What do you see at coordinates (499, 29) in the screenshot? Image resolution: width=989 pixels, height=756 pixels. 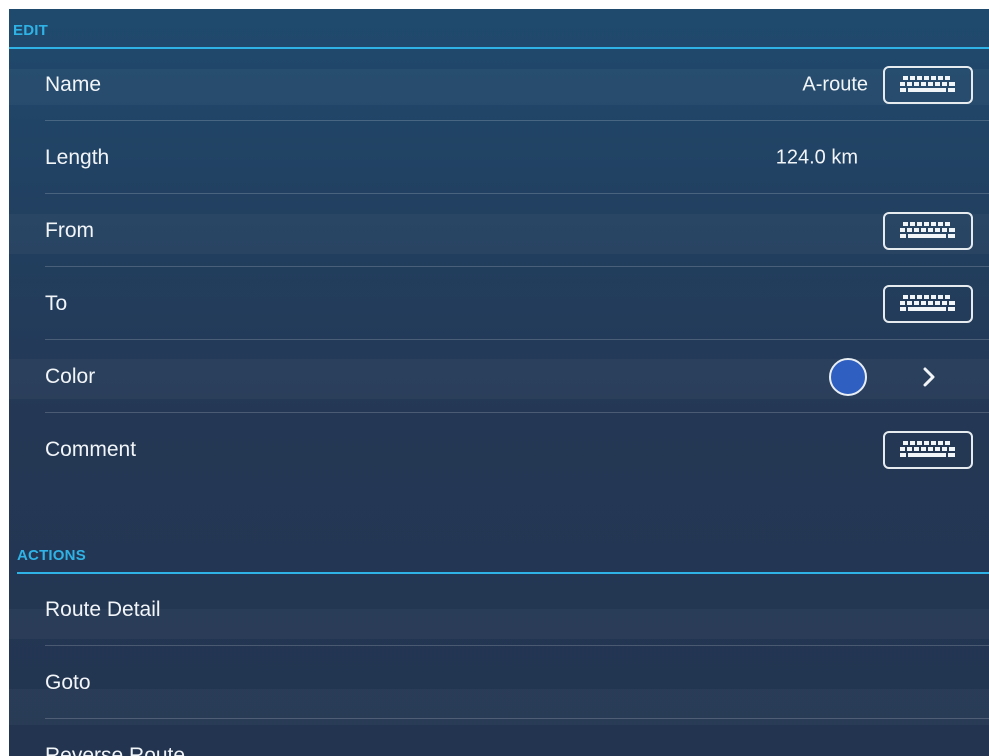 I see `edit-section-header: EDIT` at bounding box center [499, 29].